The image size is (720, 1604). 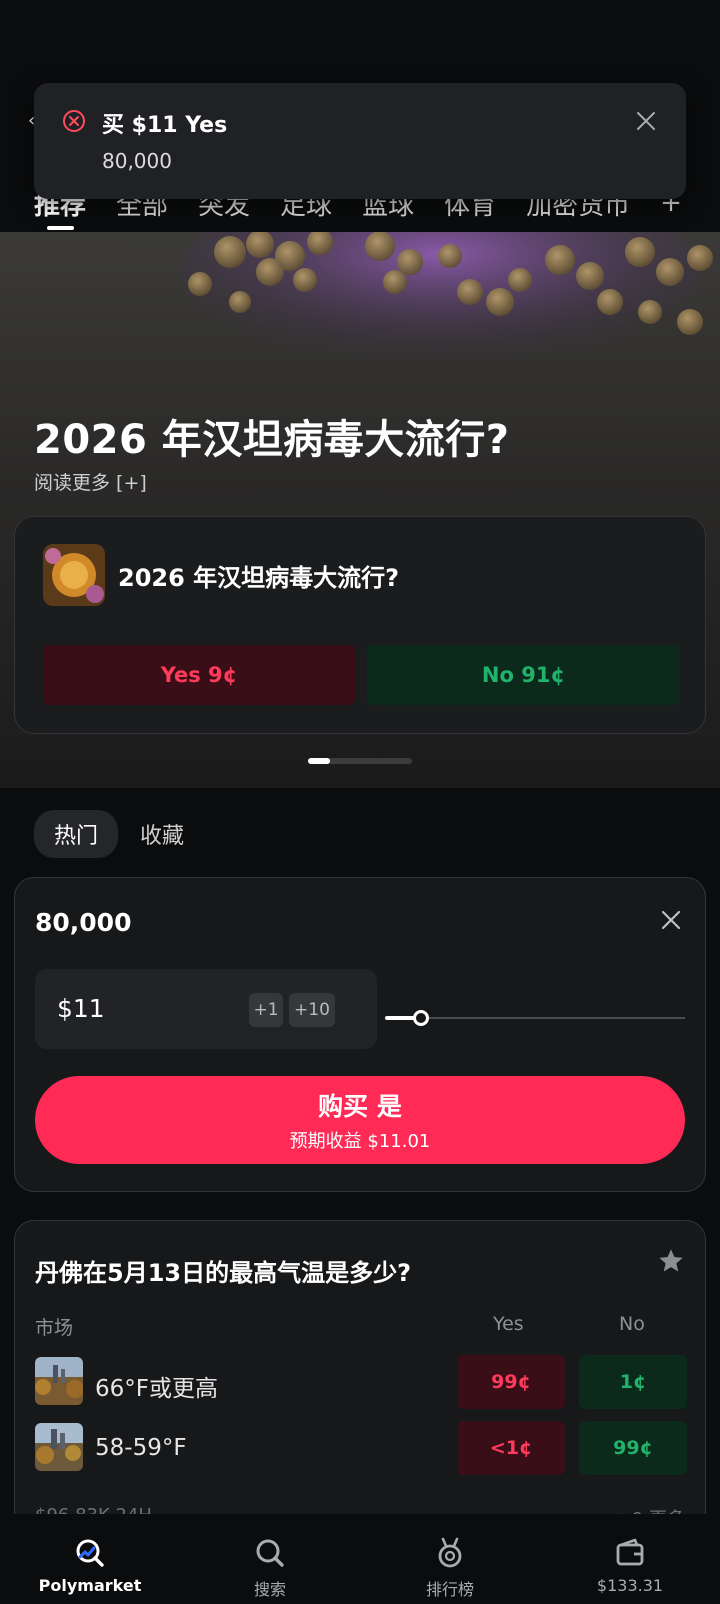 I want to click on buy-yes-button: Yes 9¢, so click(x=199, y=675).